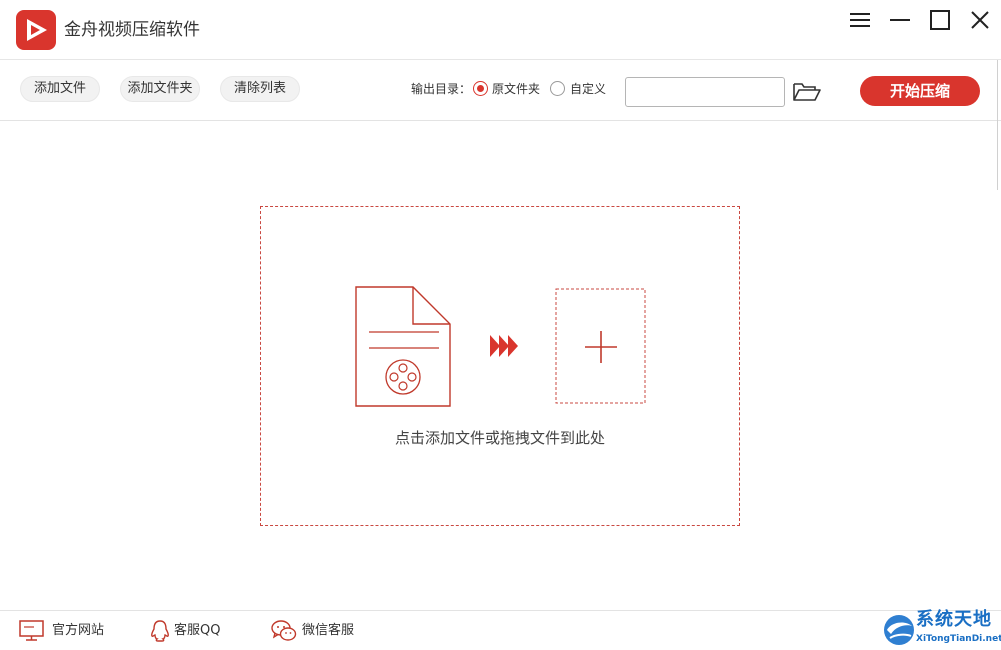  What do you see at coordinates (980, 21) in the screenshot?
I see `close-icon` at bounding box center [980, 21].